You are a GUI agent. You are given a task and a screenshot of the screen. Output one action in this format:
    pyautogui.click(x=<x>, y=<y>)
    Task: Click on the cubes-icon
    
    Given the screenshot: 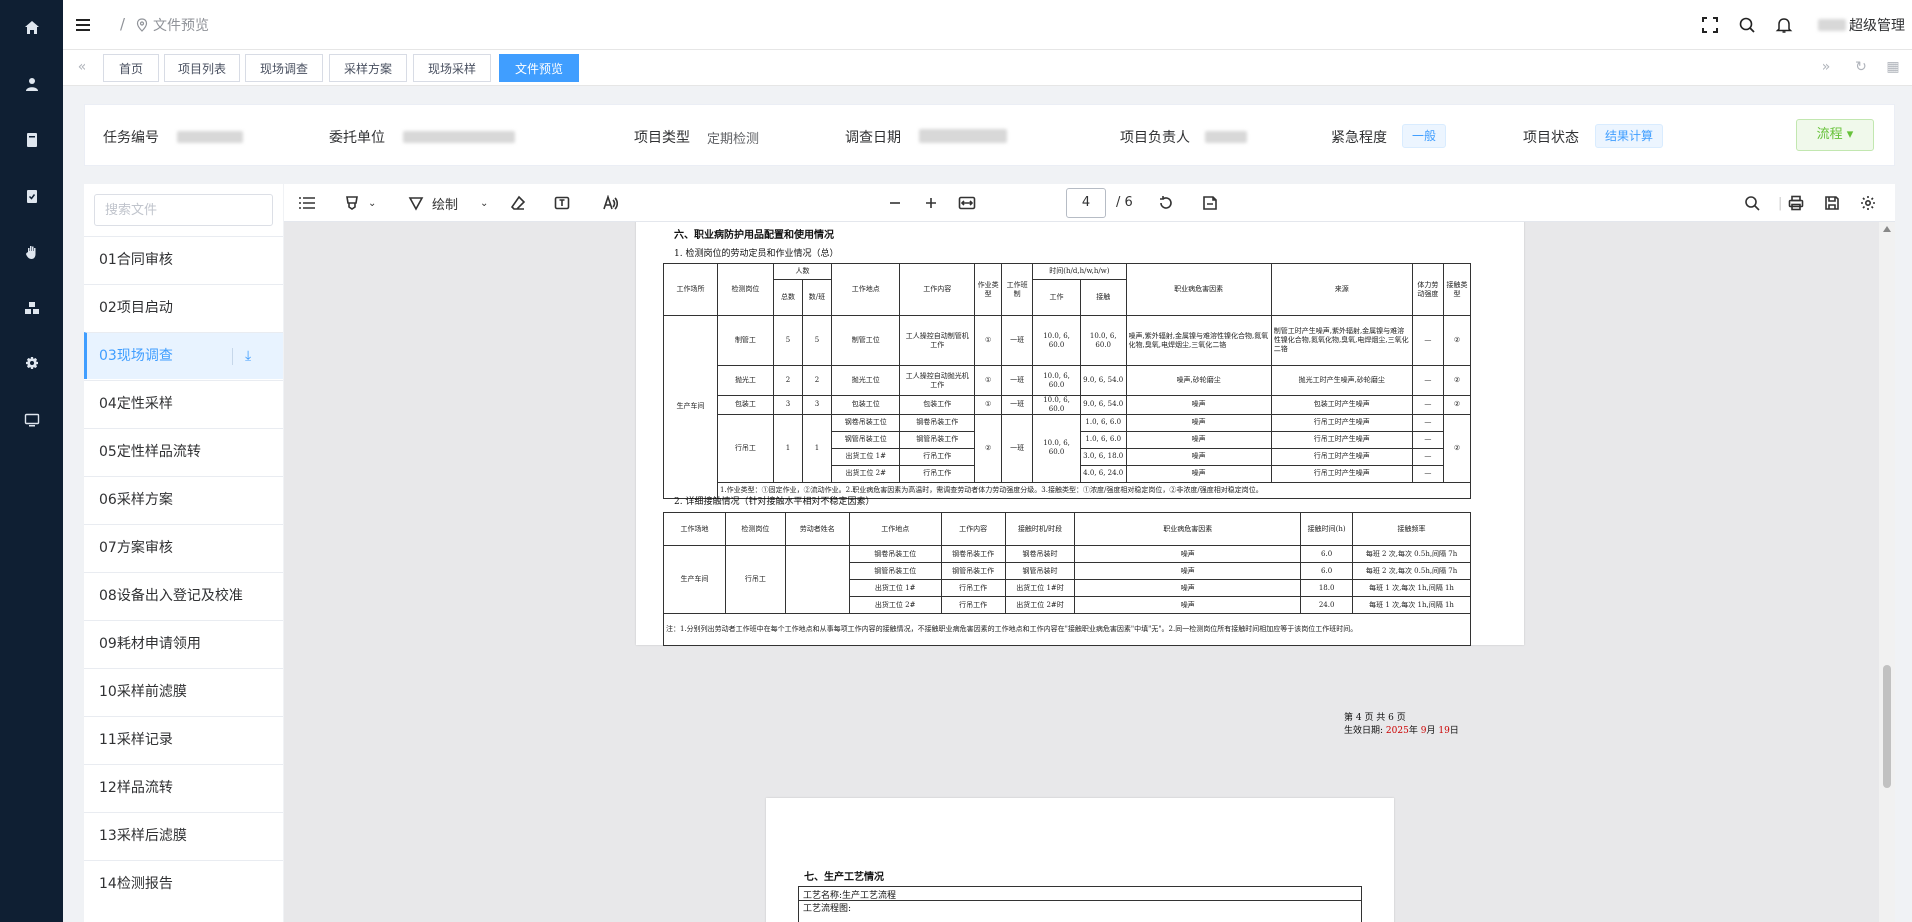 What is the action you would take?
    pyautogui.click(x=32, y=308)
    